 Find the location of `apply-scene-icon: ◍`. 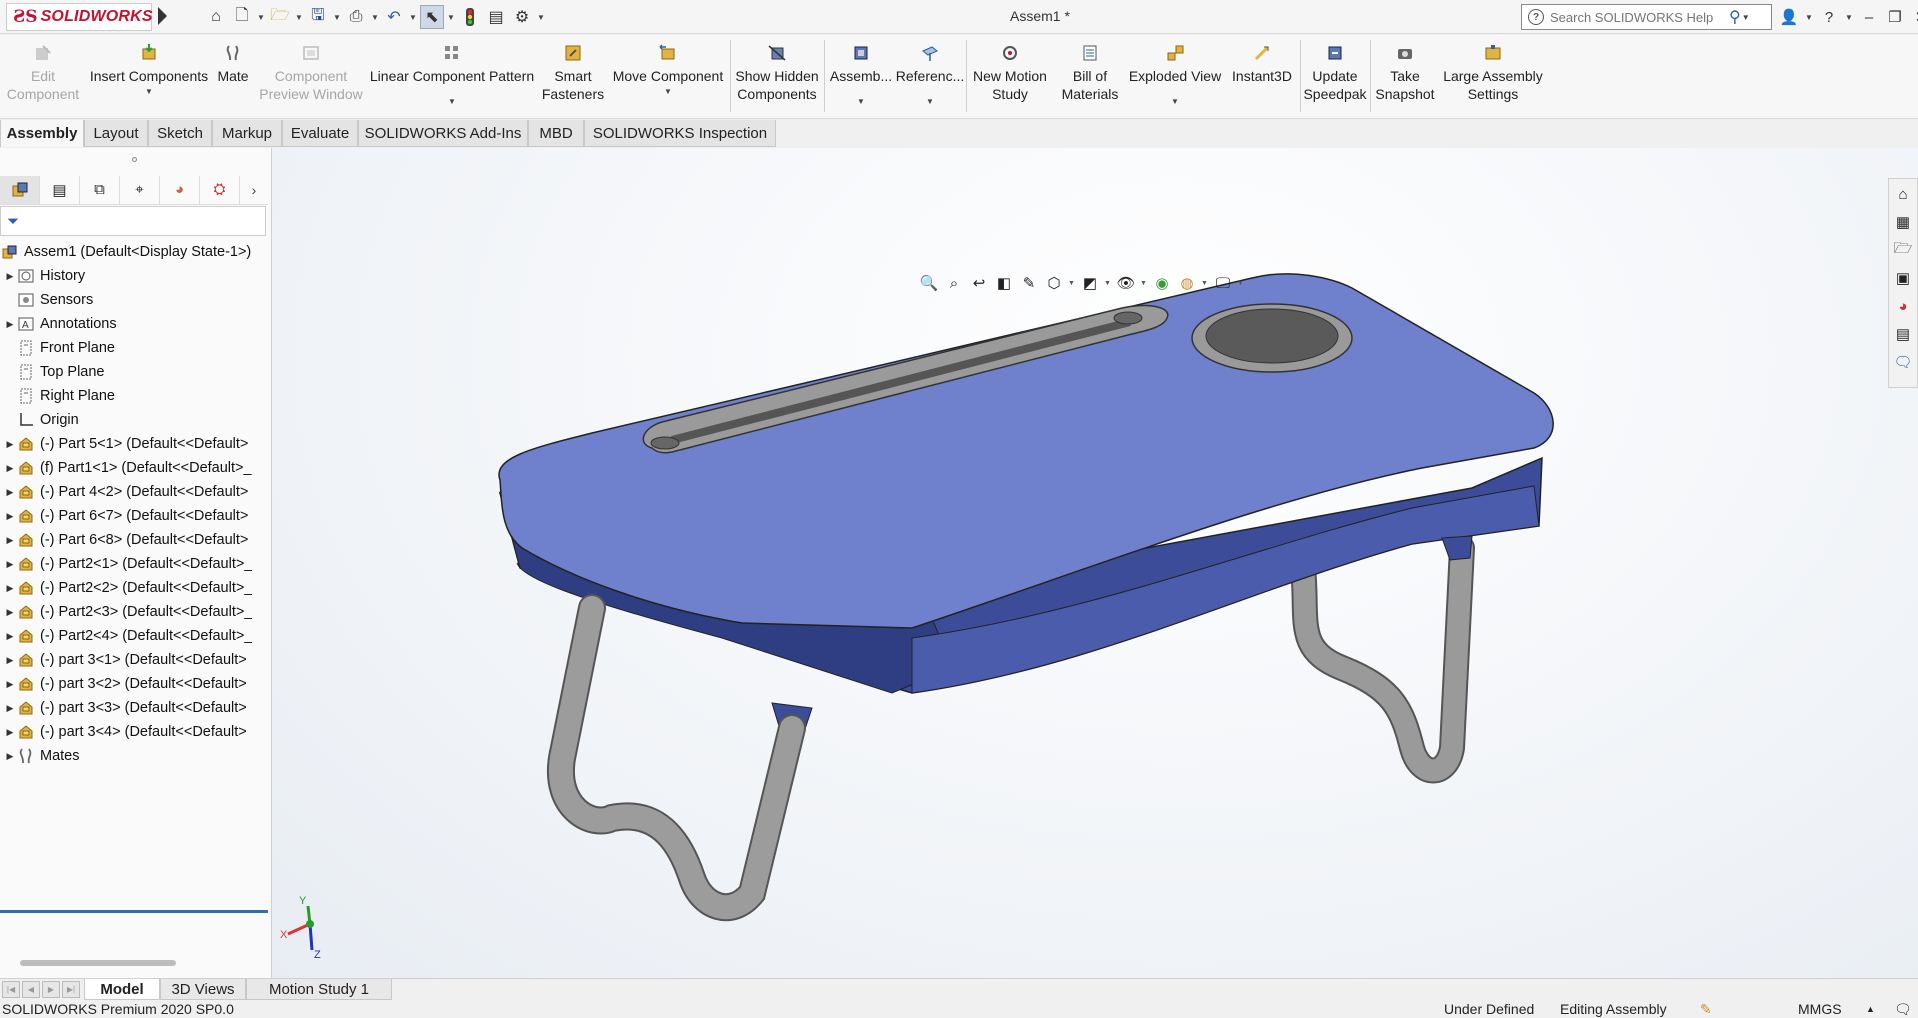

apply-scene-icon: ◍ is located at coordinates (1187, 283).